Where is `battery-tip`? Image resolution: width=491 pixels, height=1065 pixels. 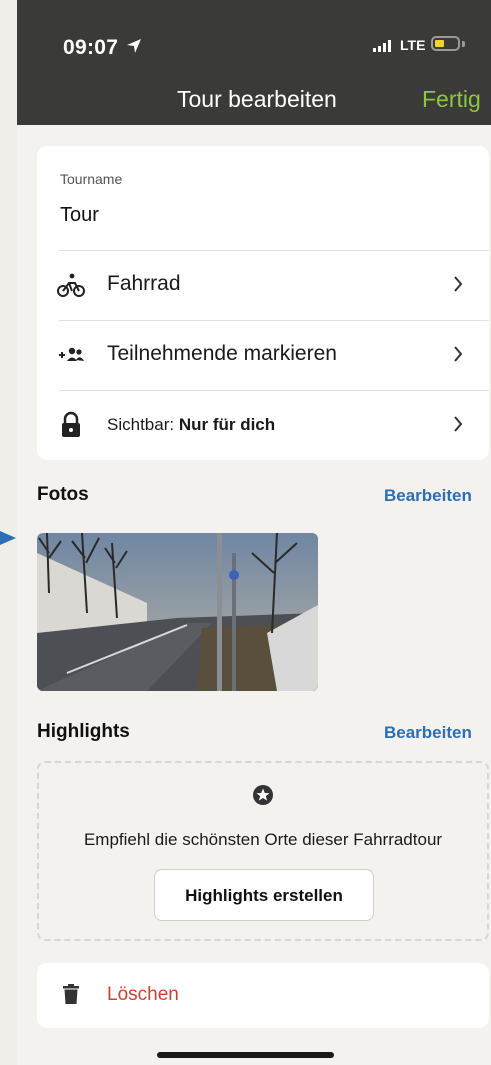
battery-tip is located at coordinates (463, 44).